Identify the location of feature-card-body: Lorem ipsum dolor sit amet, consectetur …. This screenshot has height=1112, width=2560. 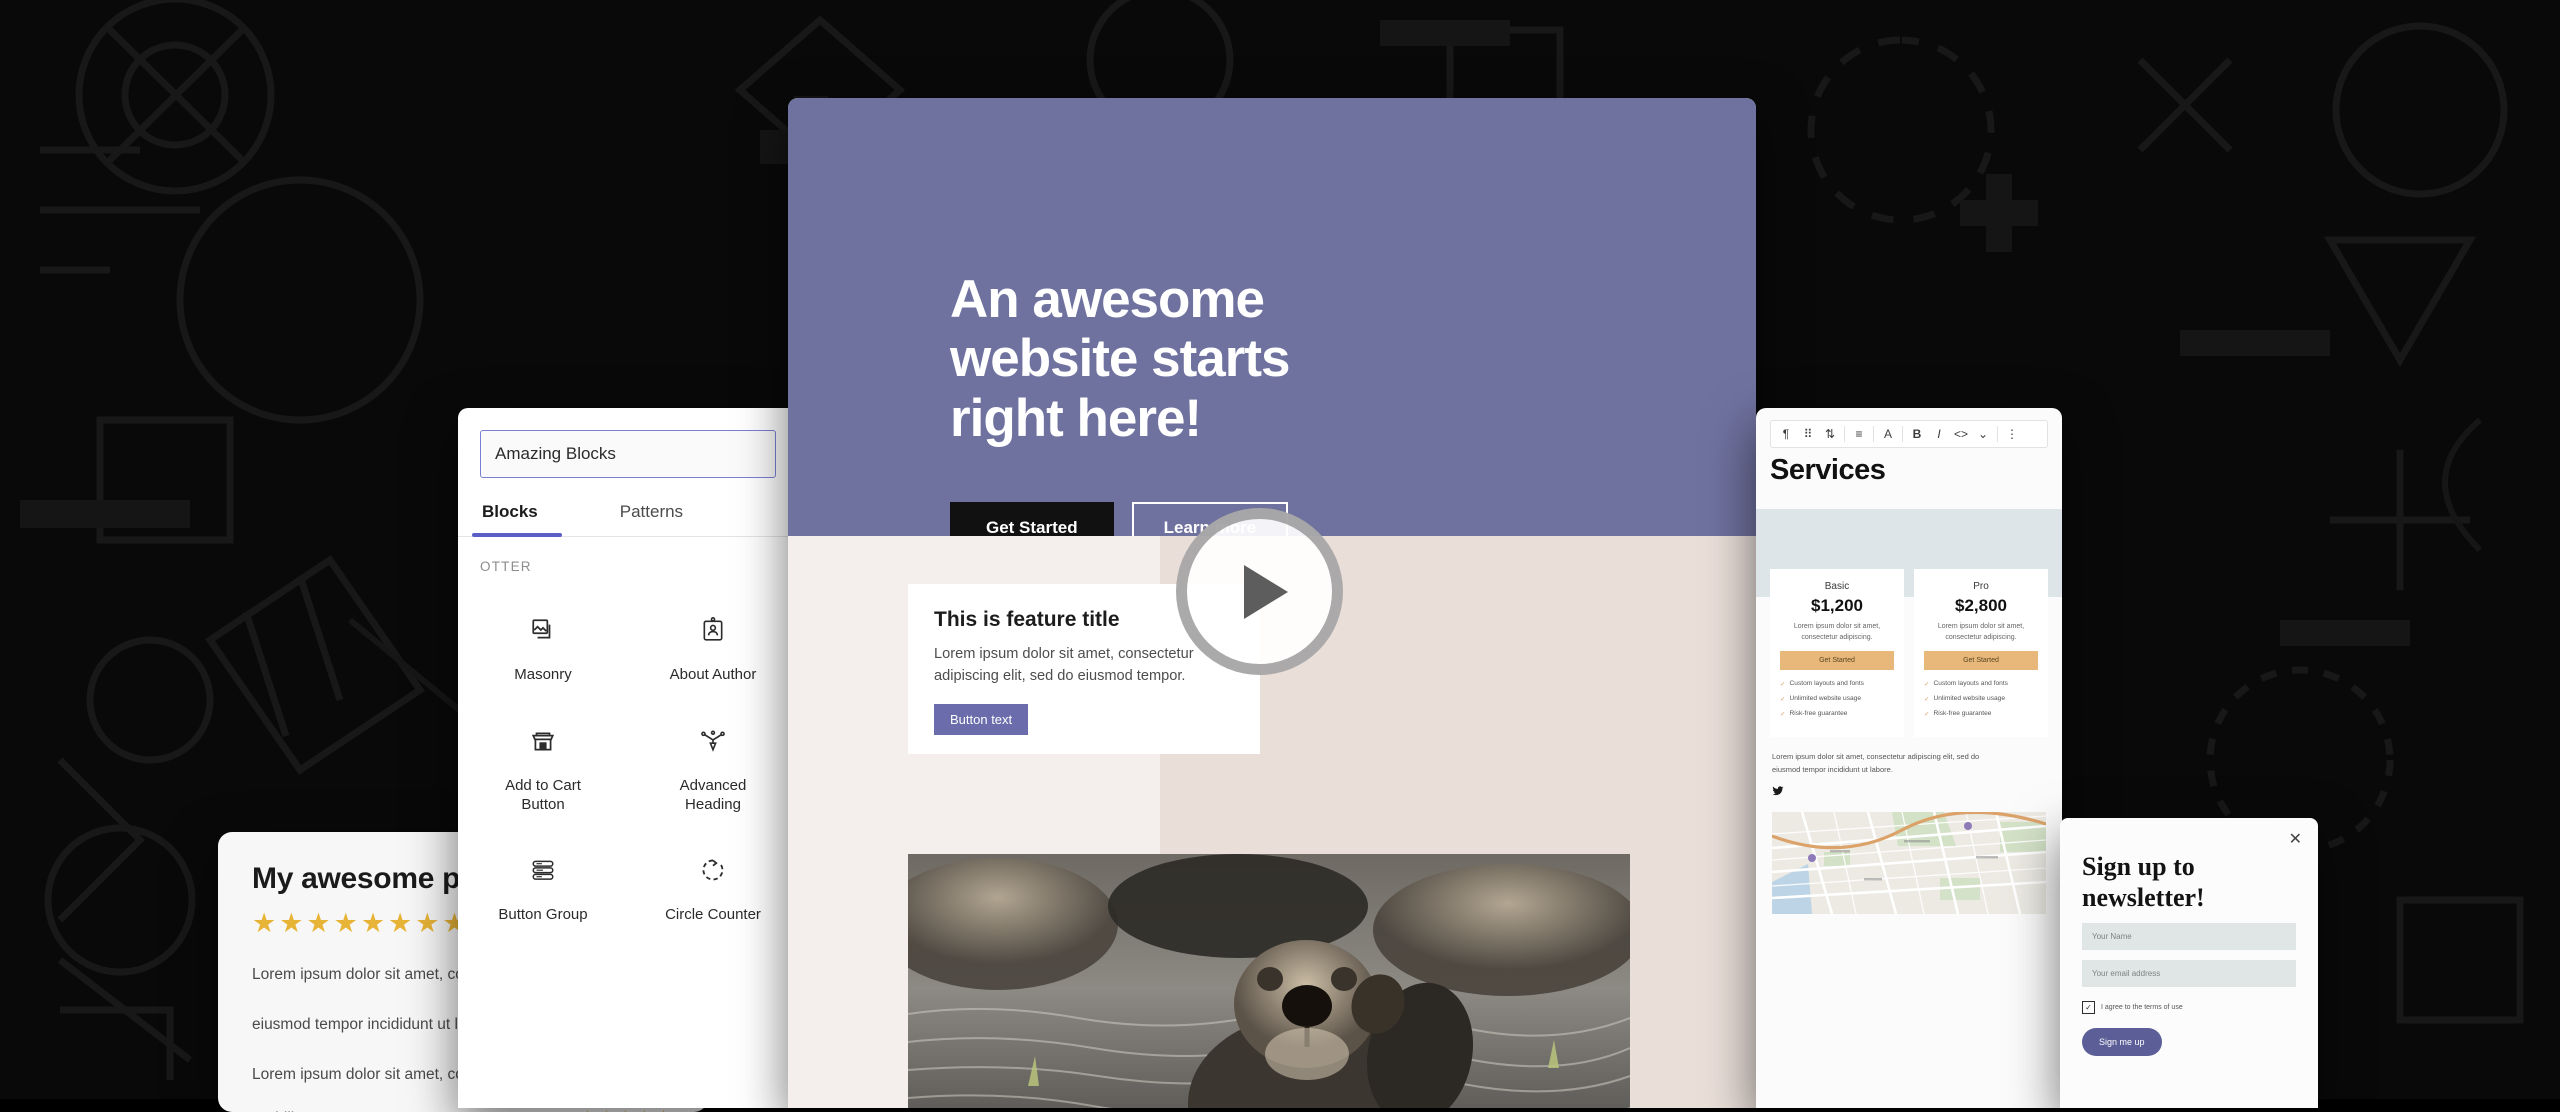
(1084, 666).